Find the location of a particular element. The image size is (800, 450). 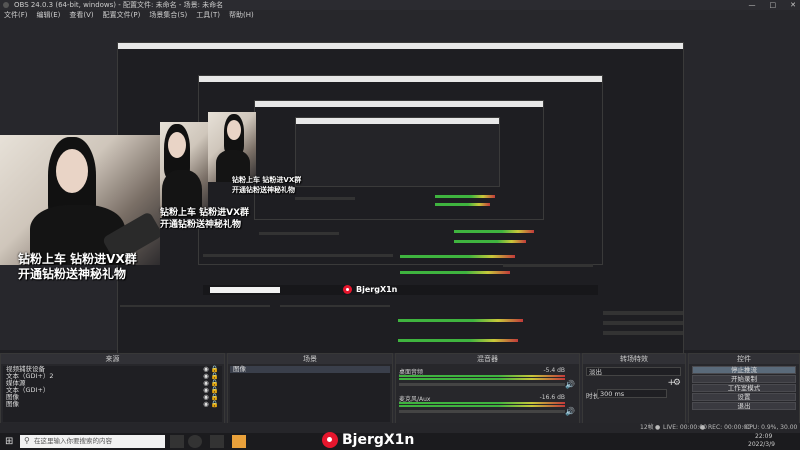

visibility-eye-icon: ◉ 🔒 is located at coordinates (211, 404).